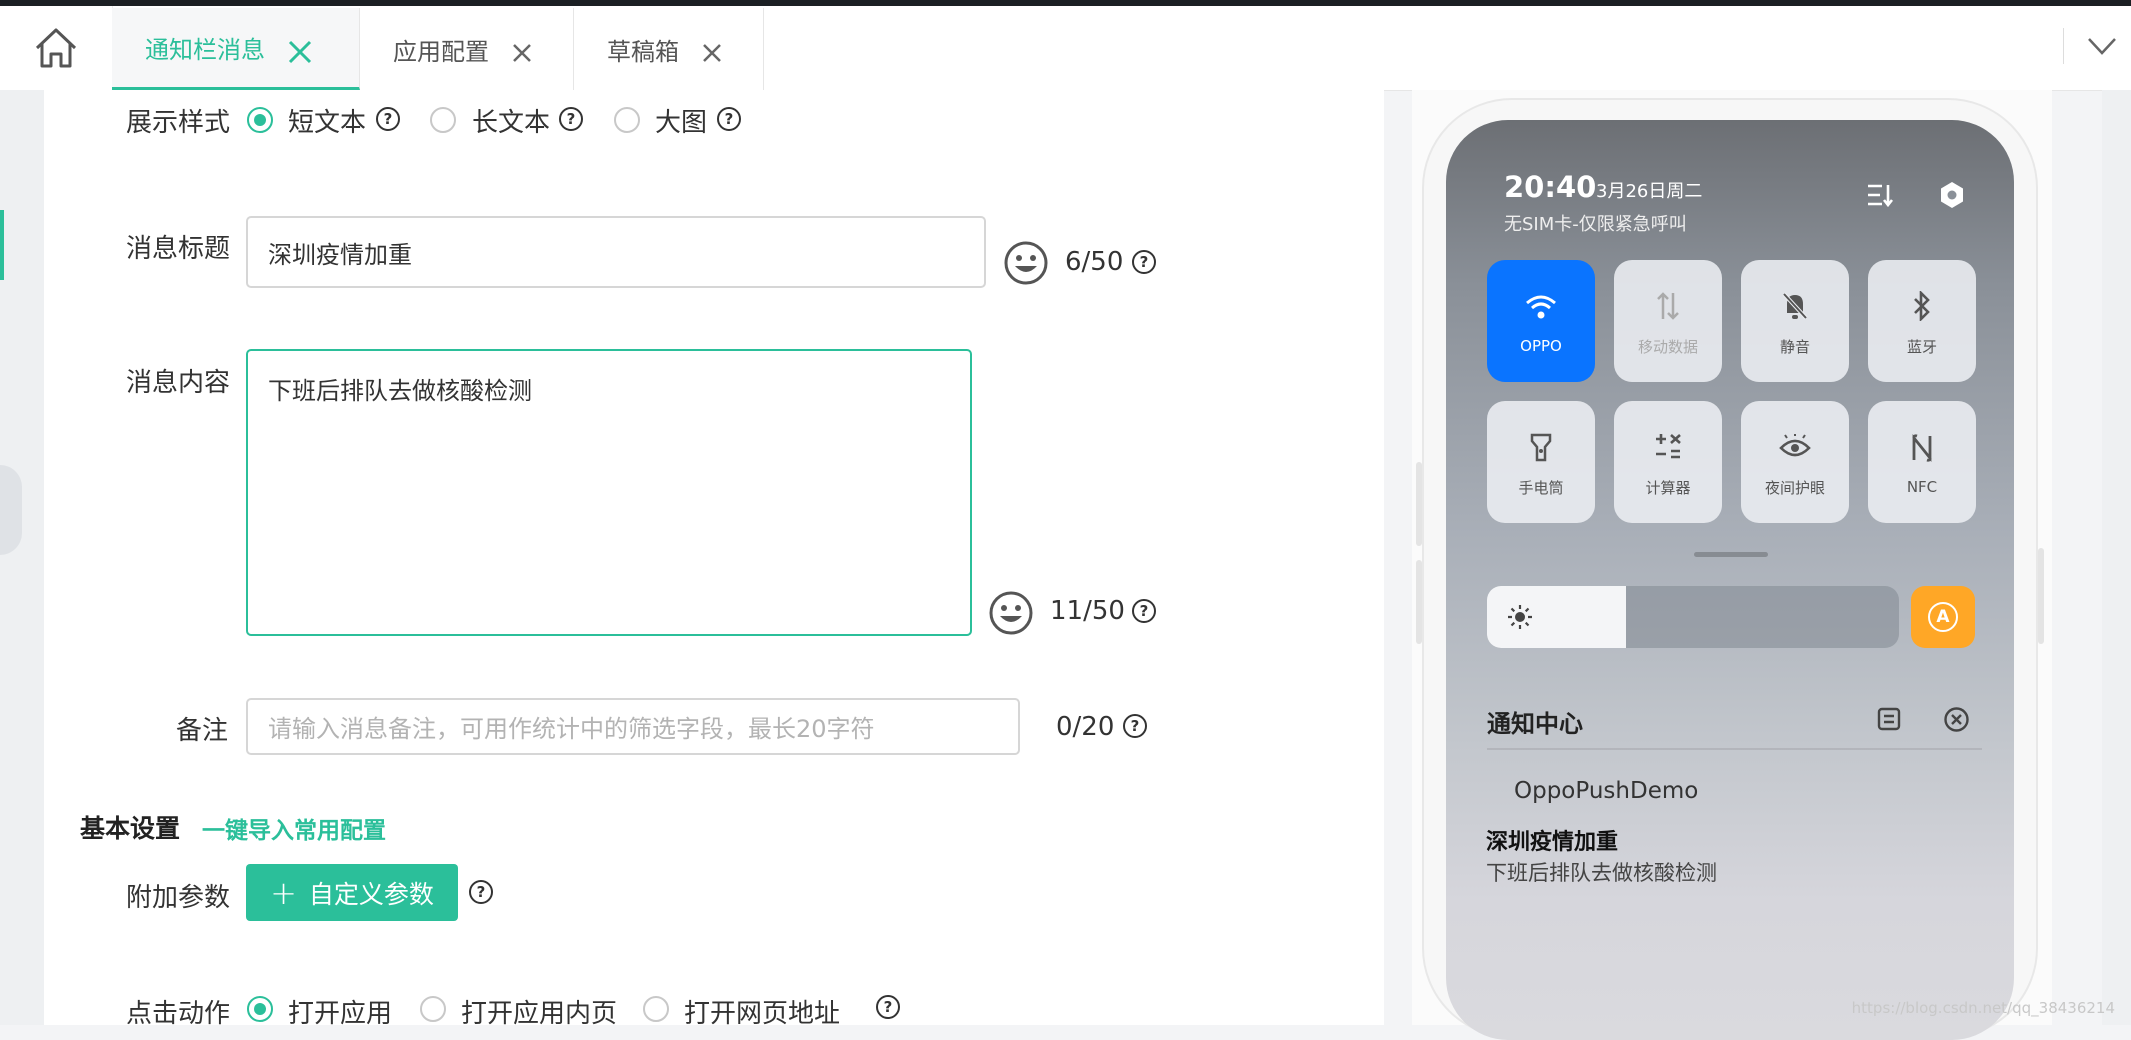 This screenshot has height=1040, width=2131. What do you see at coordinates (1601, 873) in the screenshot?
I see `notification-body: 下班后排队去做核酸检测` at bounding box center [1601, 873].